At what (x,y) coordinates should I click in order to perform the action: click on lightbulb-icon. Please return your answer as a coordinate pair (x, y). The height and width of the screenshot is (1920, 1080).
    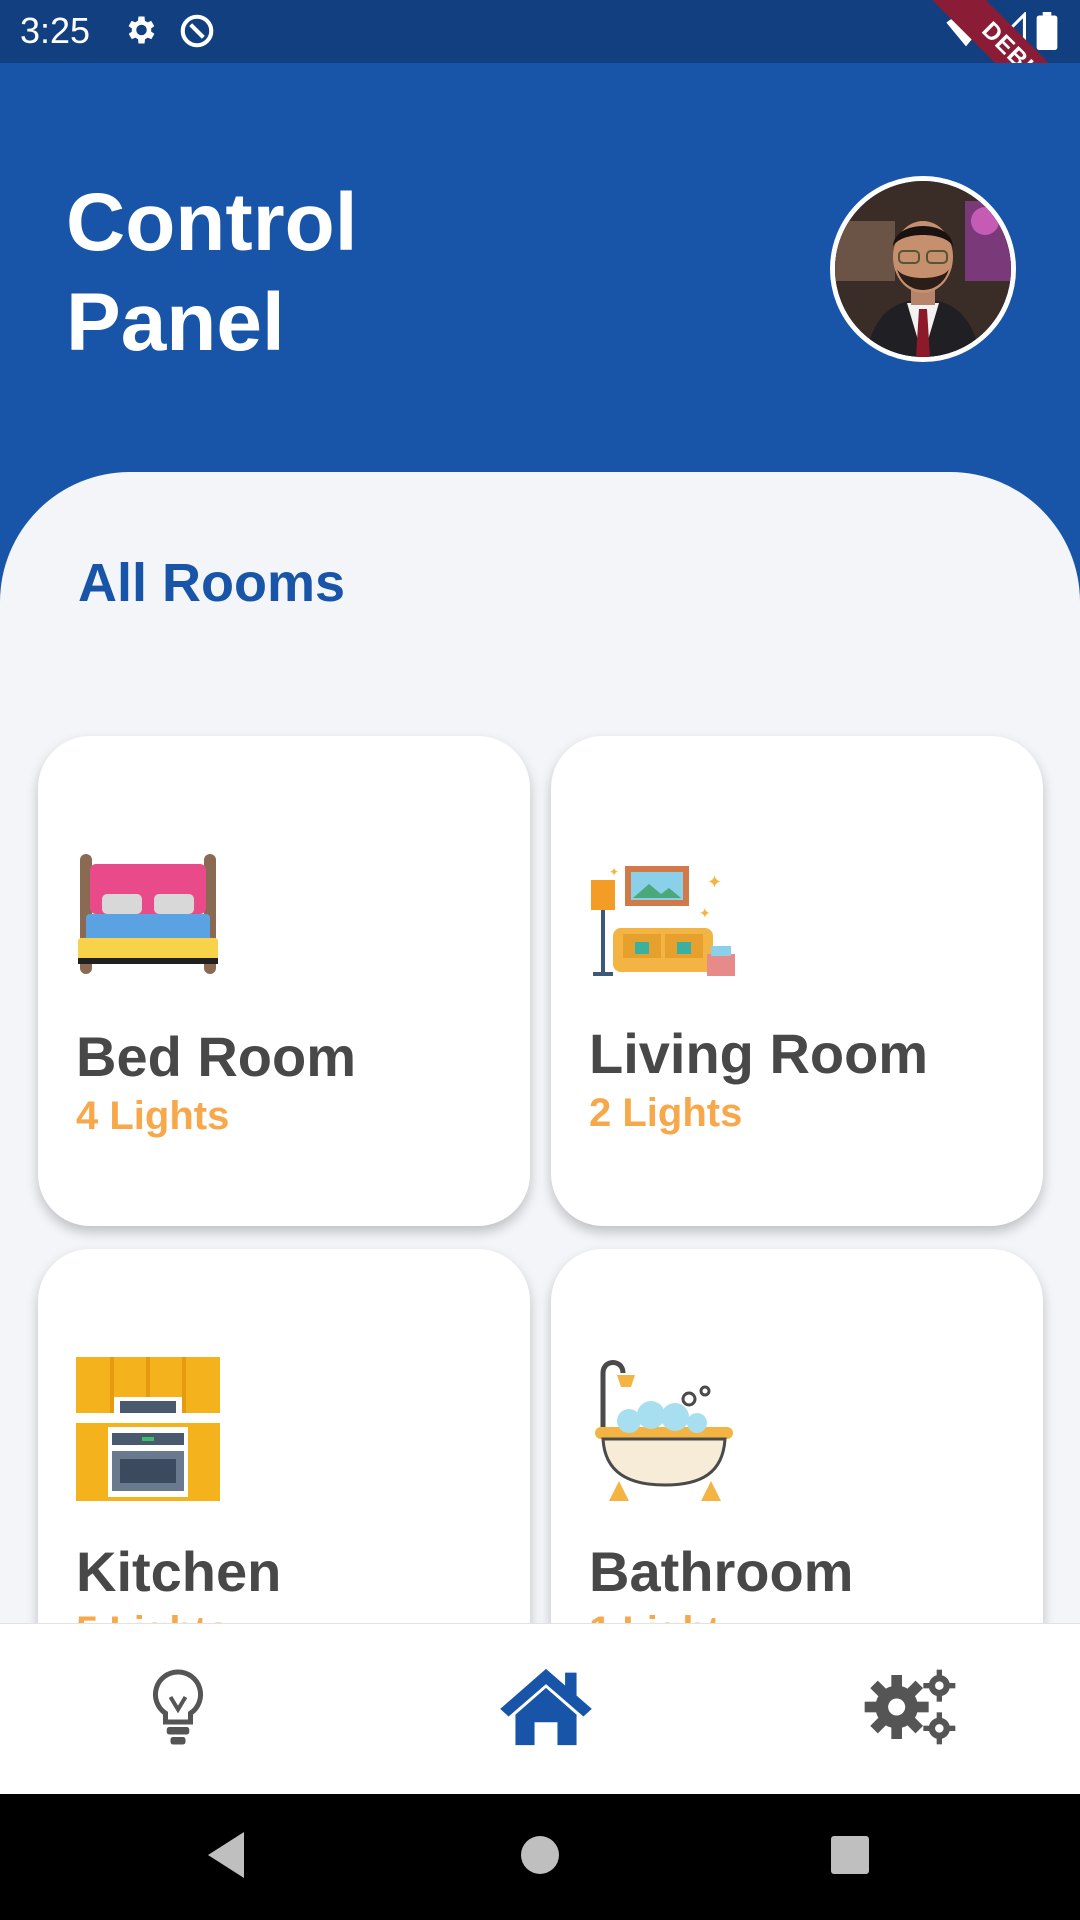
    Looking at the image, I should click on (178, 1709).